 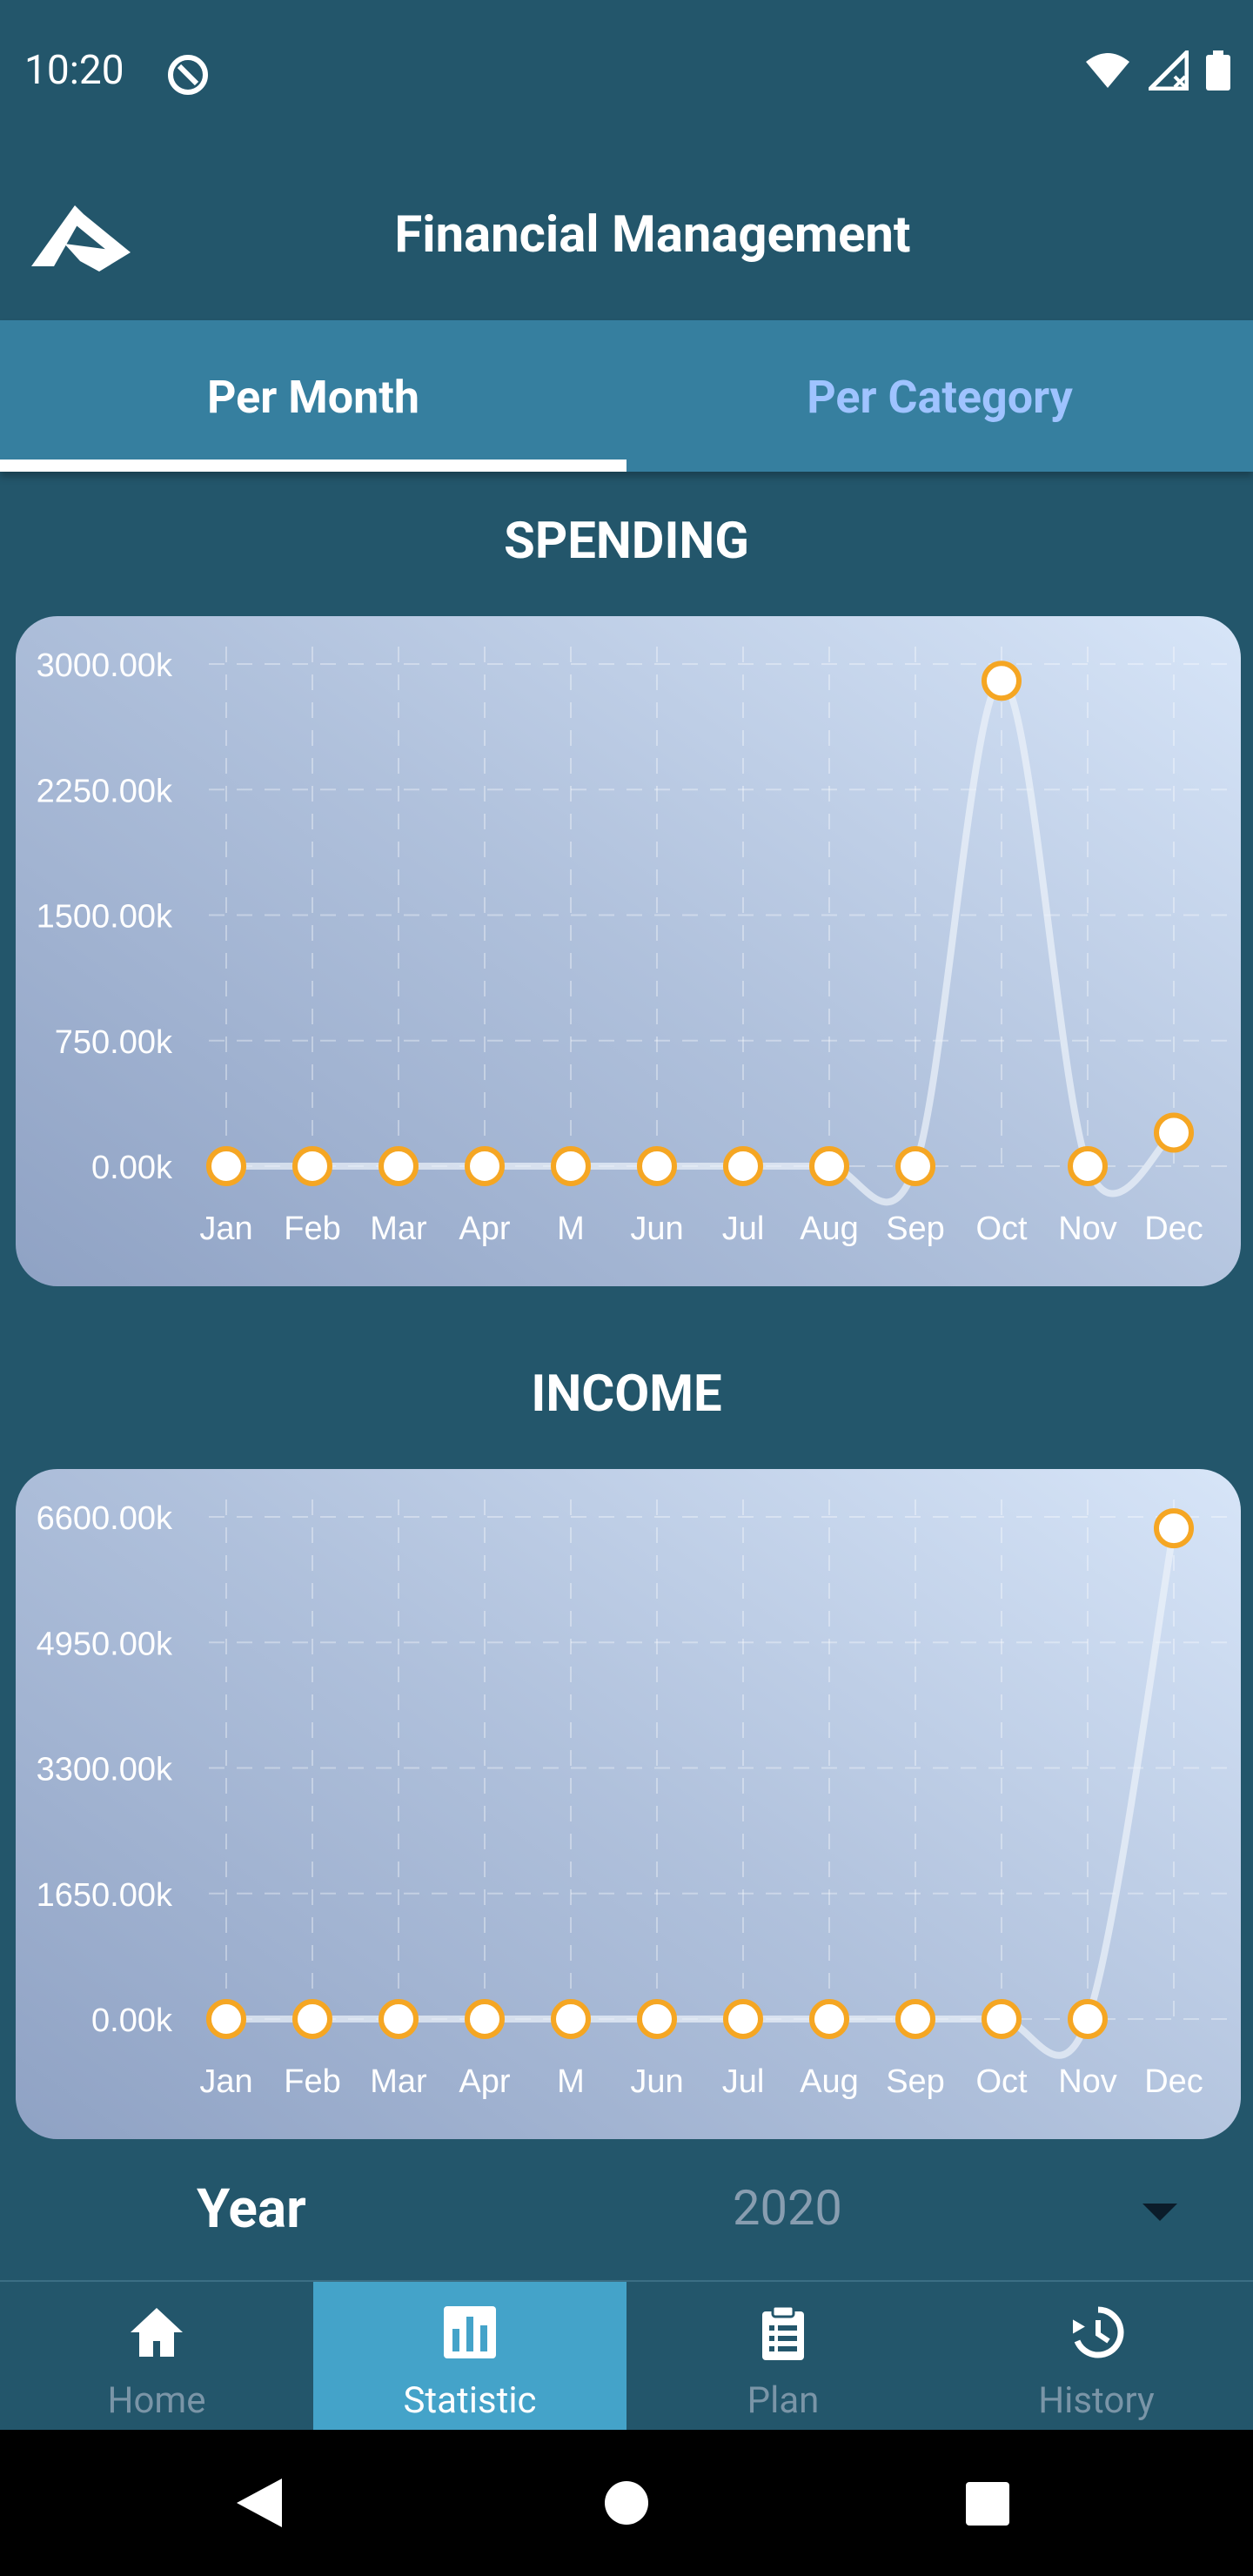 I want to click on spending-xtick-label: Jul, so click(x=743, y=1229).